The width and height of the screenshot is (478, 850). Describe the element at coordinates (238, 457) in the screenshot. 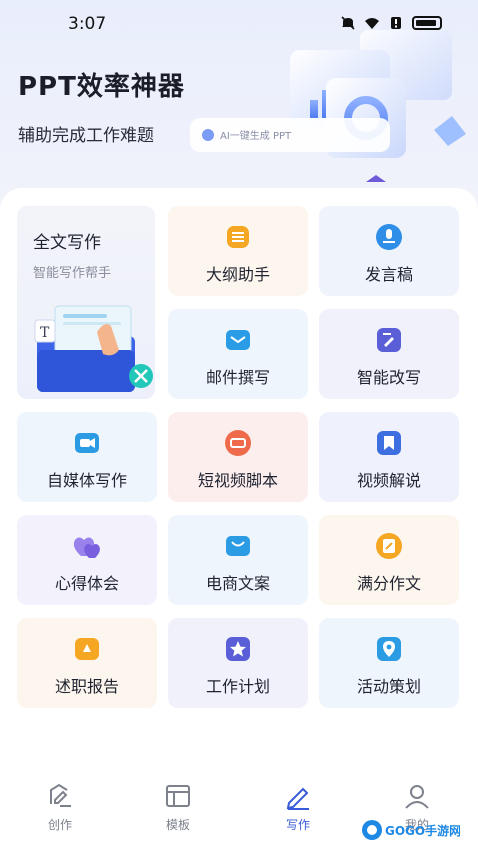

I see `tool-card-video-script: 短视频脚本` at that location.